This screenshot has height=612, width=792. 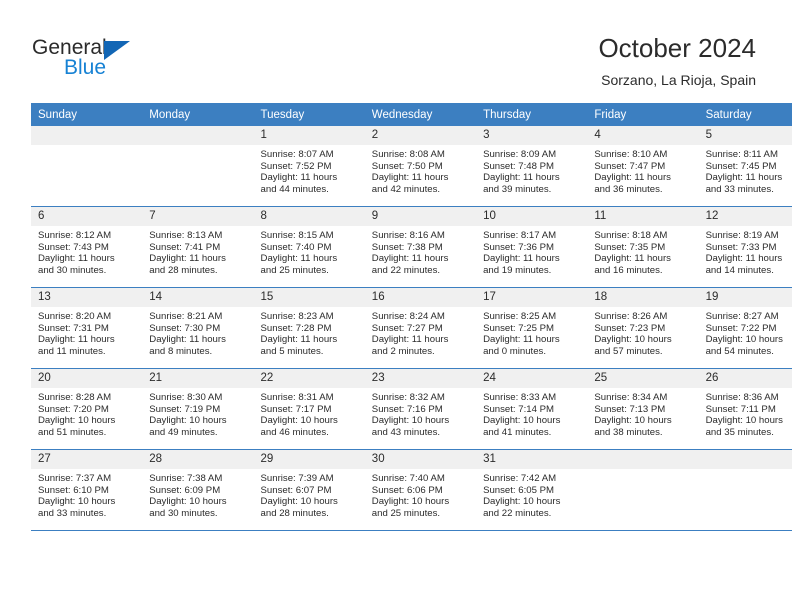 What do you see at coordinates (198, 114) in the screenshot?
I see `weekday-header-monday: Monday` at bounding box center [198, 114].